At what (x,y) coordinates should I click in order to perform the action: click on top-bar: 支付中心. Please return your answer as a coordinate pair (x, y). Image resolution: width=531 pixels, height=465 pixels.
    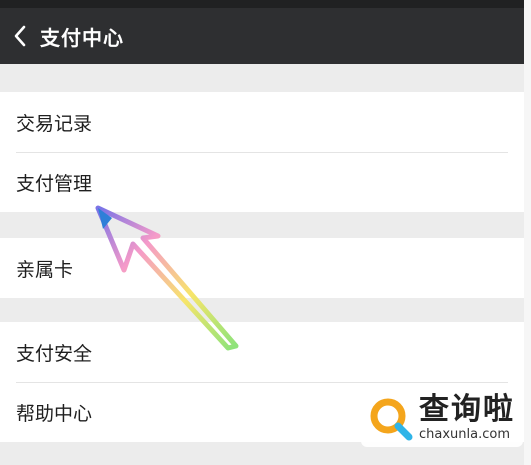
    Looking at the image, I should click on (262, 36).